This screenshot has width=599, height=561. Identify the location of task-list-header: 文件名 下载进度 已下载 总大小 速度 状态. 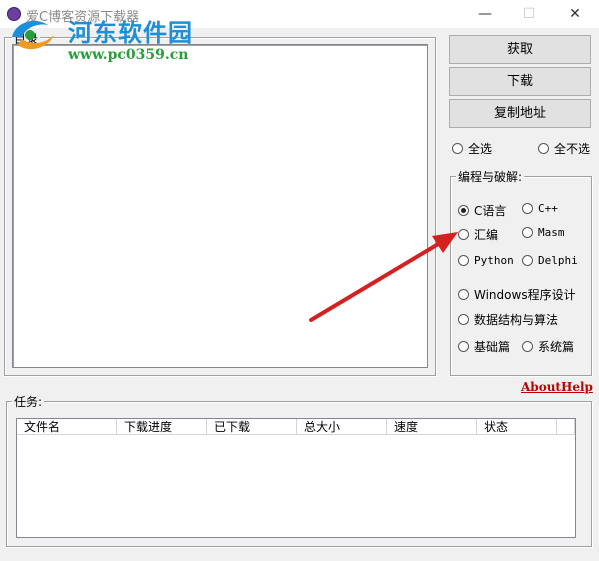
(296, 427).